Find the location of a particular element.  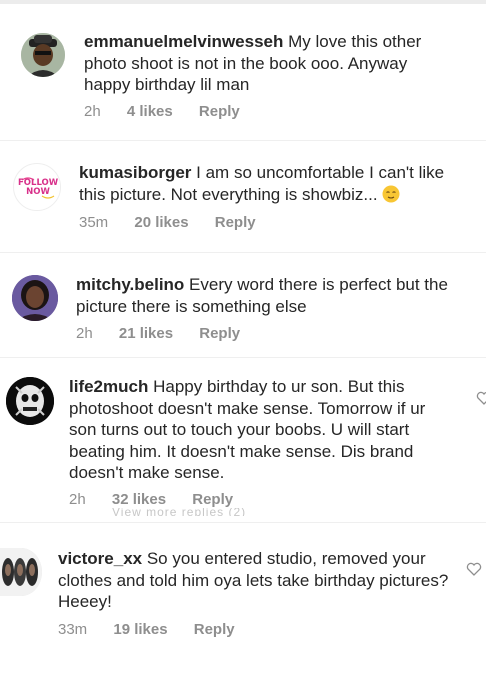

view-more-replies-link: View more replies (2) is located at coordinates (179, 512).